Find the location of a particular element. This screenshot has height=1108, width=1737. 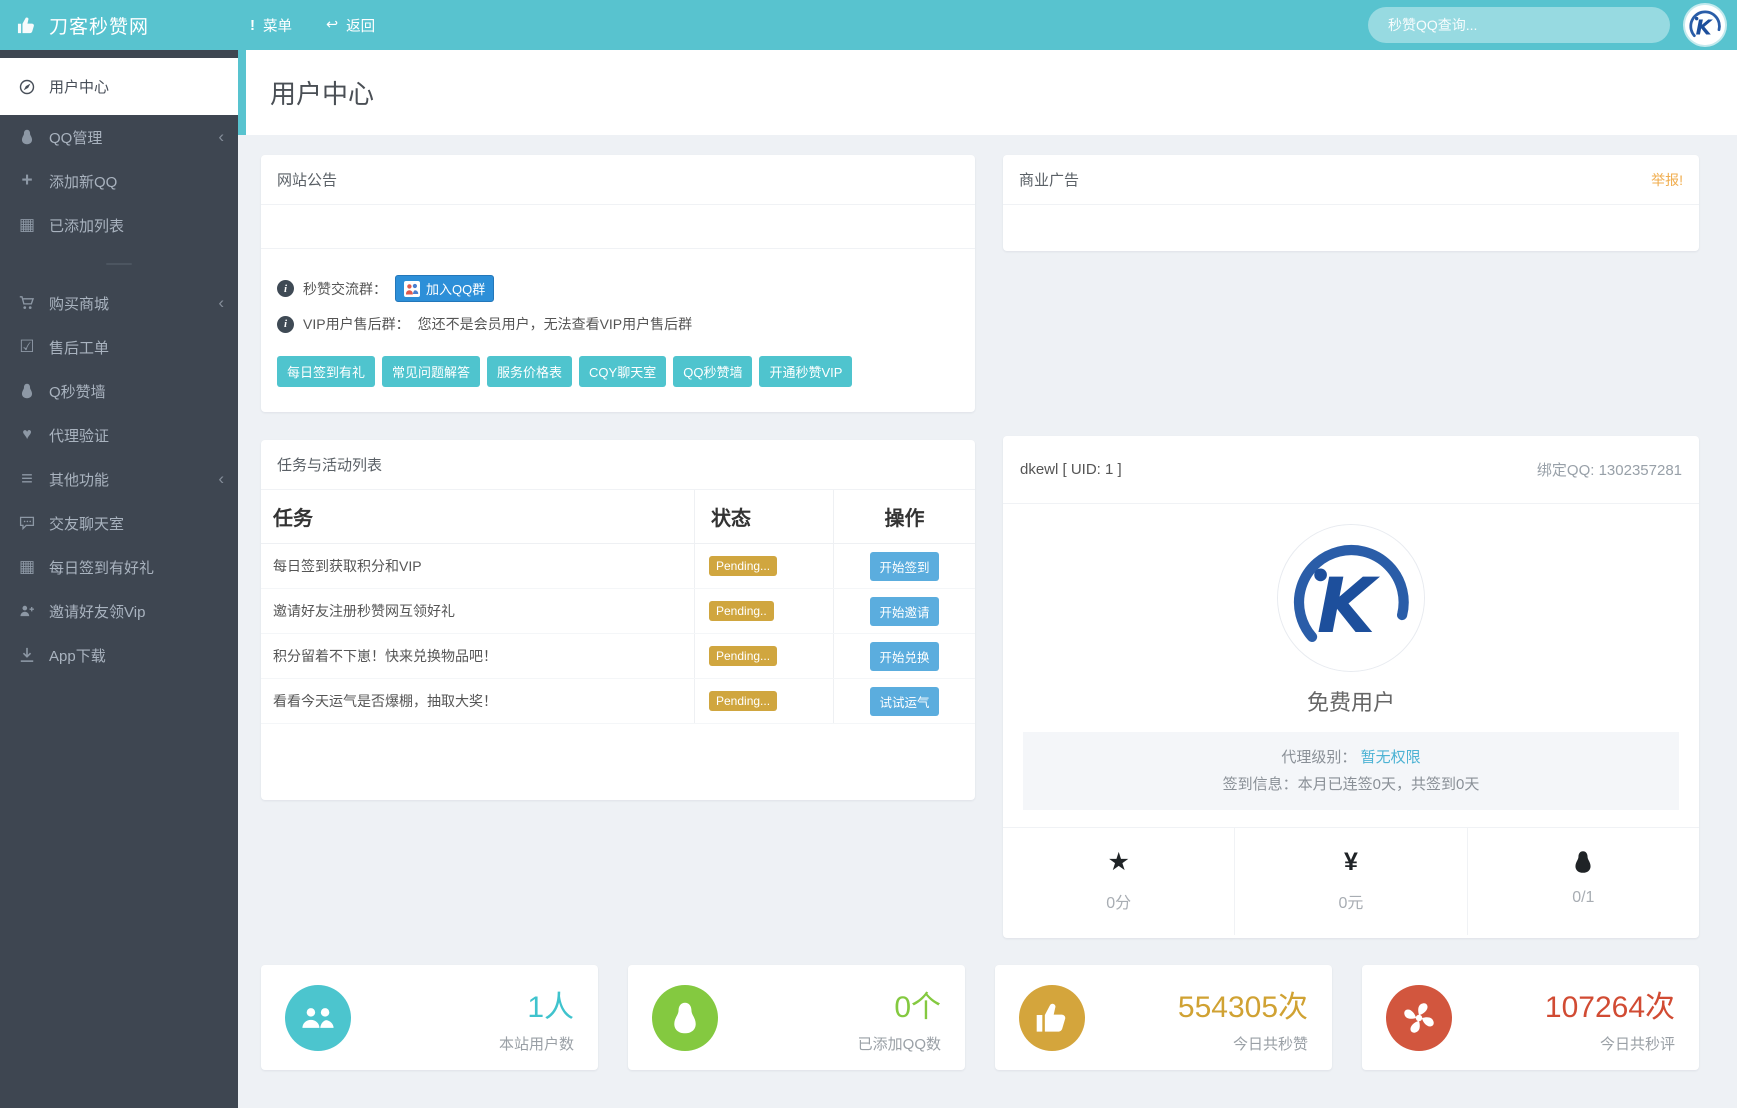

bars-icon: ≡ is located at coordinates (27, 478).